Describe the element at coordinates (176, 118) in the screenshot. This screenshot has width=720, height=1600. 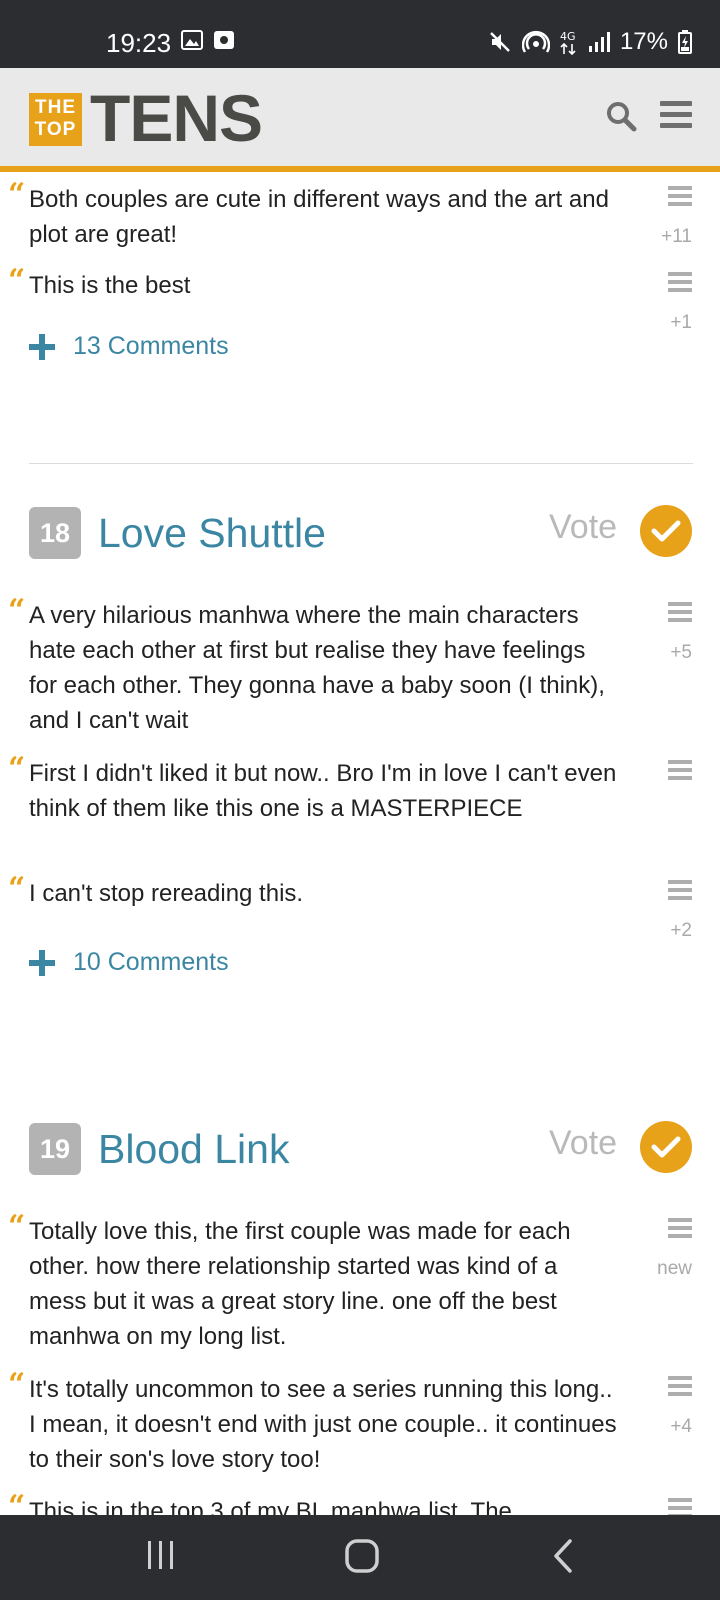
I see `site-logo-text: TENS` at that location.